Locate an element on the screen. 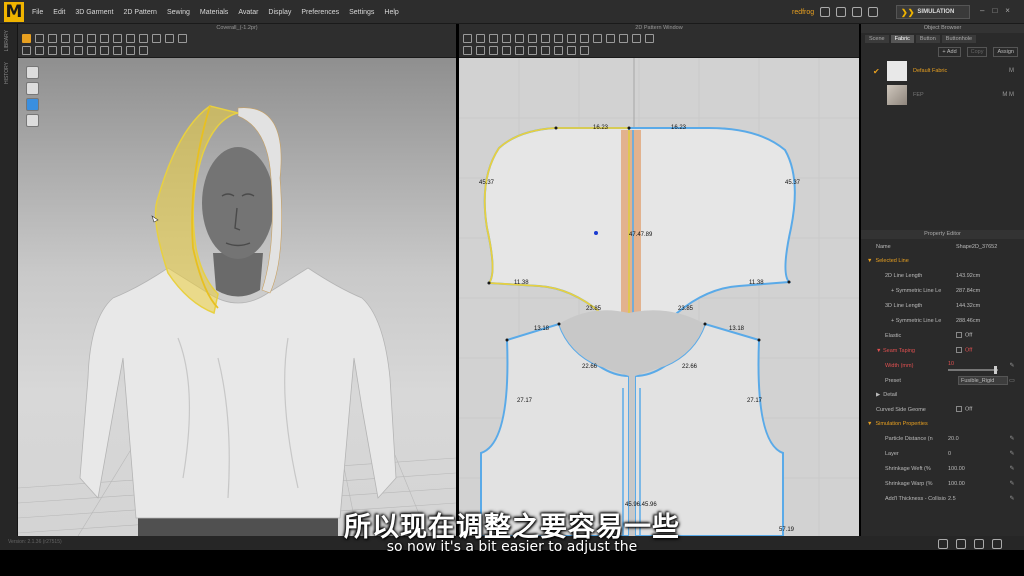 The image size is (1024, 576). view-tool-light-icon is located at coordinates (32, 120).